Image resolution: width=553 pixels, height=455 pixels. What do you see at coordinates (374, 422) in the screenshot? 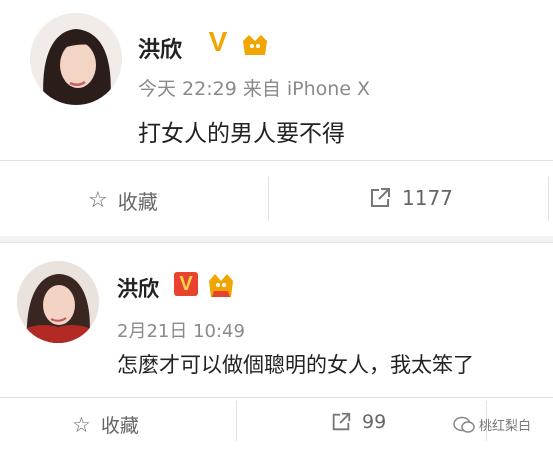
I see `share-count: 99` at bounding box center [374, 422].